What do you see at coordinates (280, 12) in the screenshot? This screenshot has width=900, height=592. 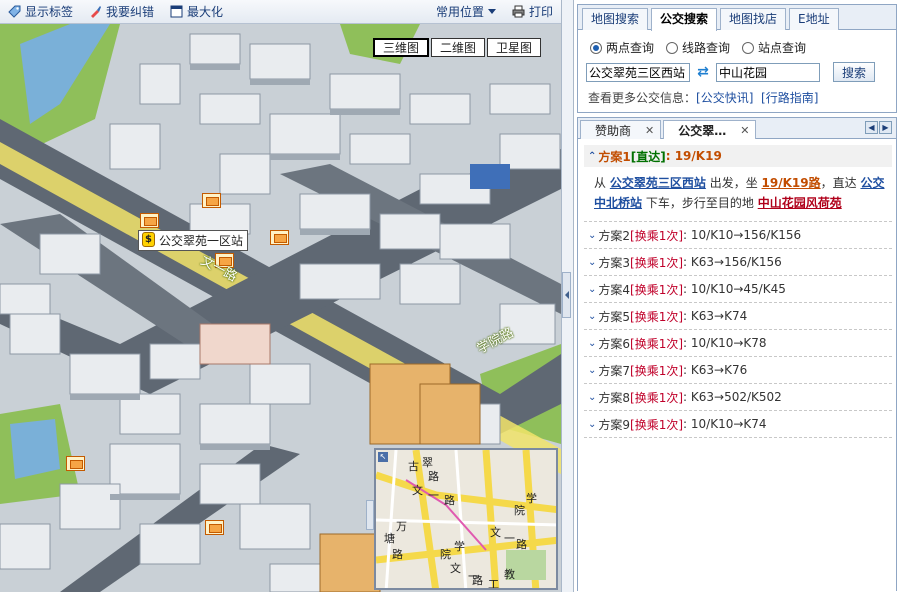 I see `map-toolbar: 显示标签 我要纠错 最大化 常用位置 打印` at bounding box center [280, 12].